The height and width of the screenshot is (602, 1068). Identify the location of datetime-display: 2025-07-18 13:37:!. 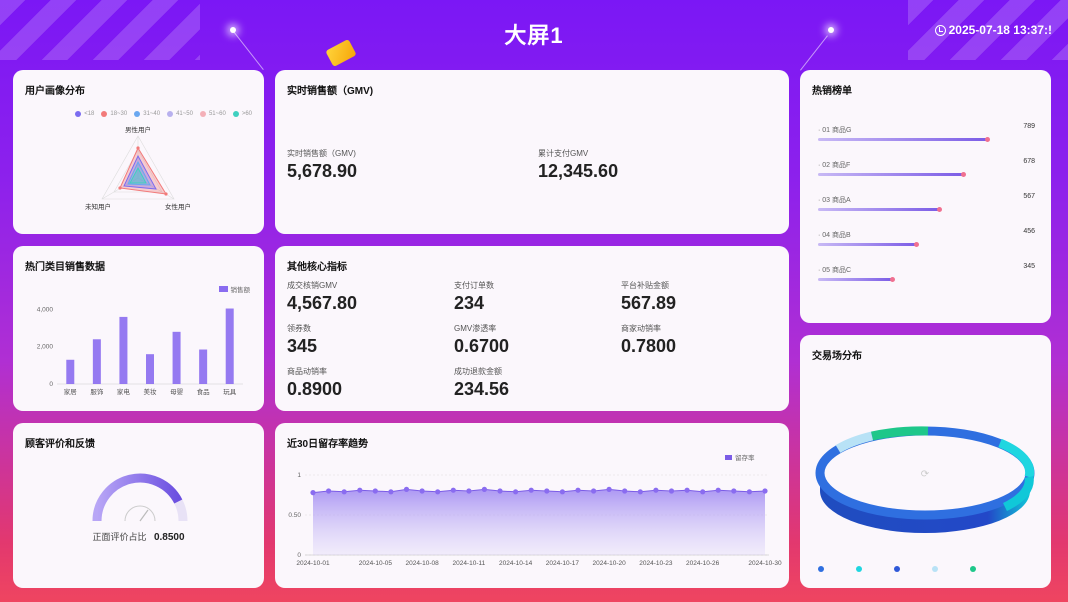
(993, 30).